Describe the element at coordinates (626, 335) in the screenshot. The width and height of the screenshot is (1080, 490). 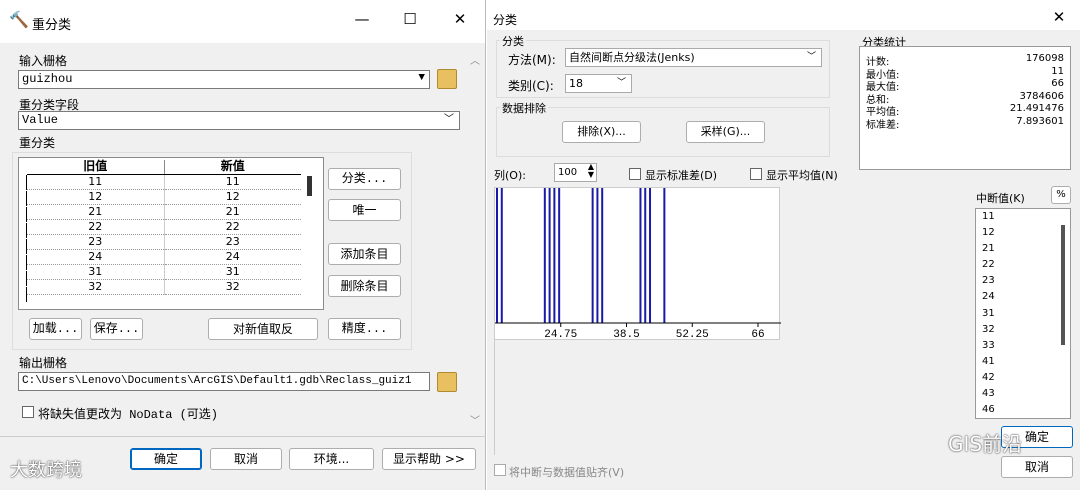
I see `x-tick-label: 38.5` at that location.